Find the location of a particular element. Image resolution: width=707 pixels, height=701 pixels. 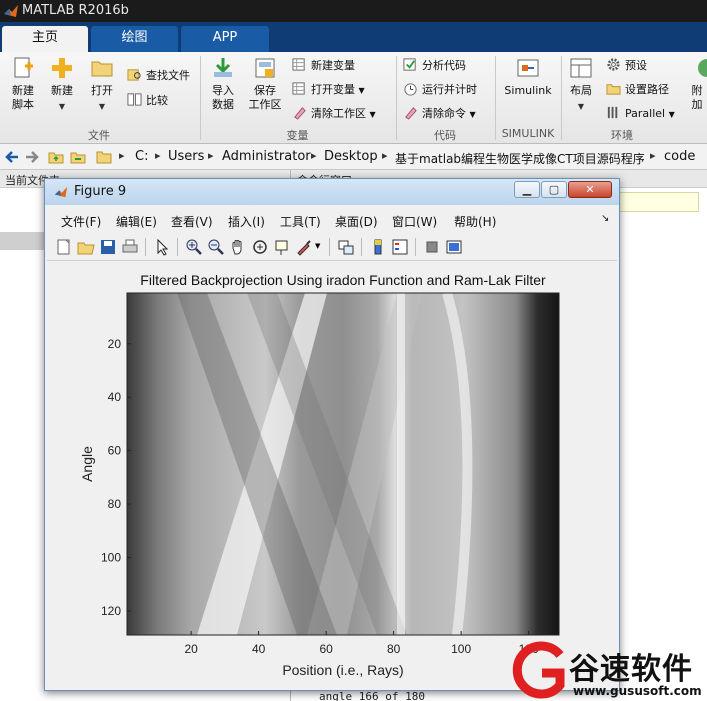

breadcrumb-item: Desktop is located at coordinates (351, 156).